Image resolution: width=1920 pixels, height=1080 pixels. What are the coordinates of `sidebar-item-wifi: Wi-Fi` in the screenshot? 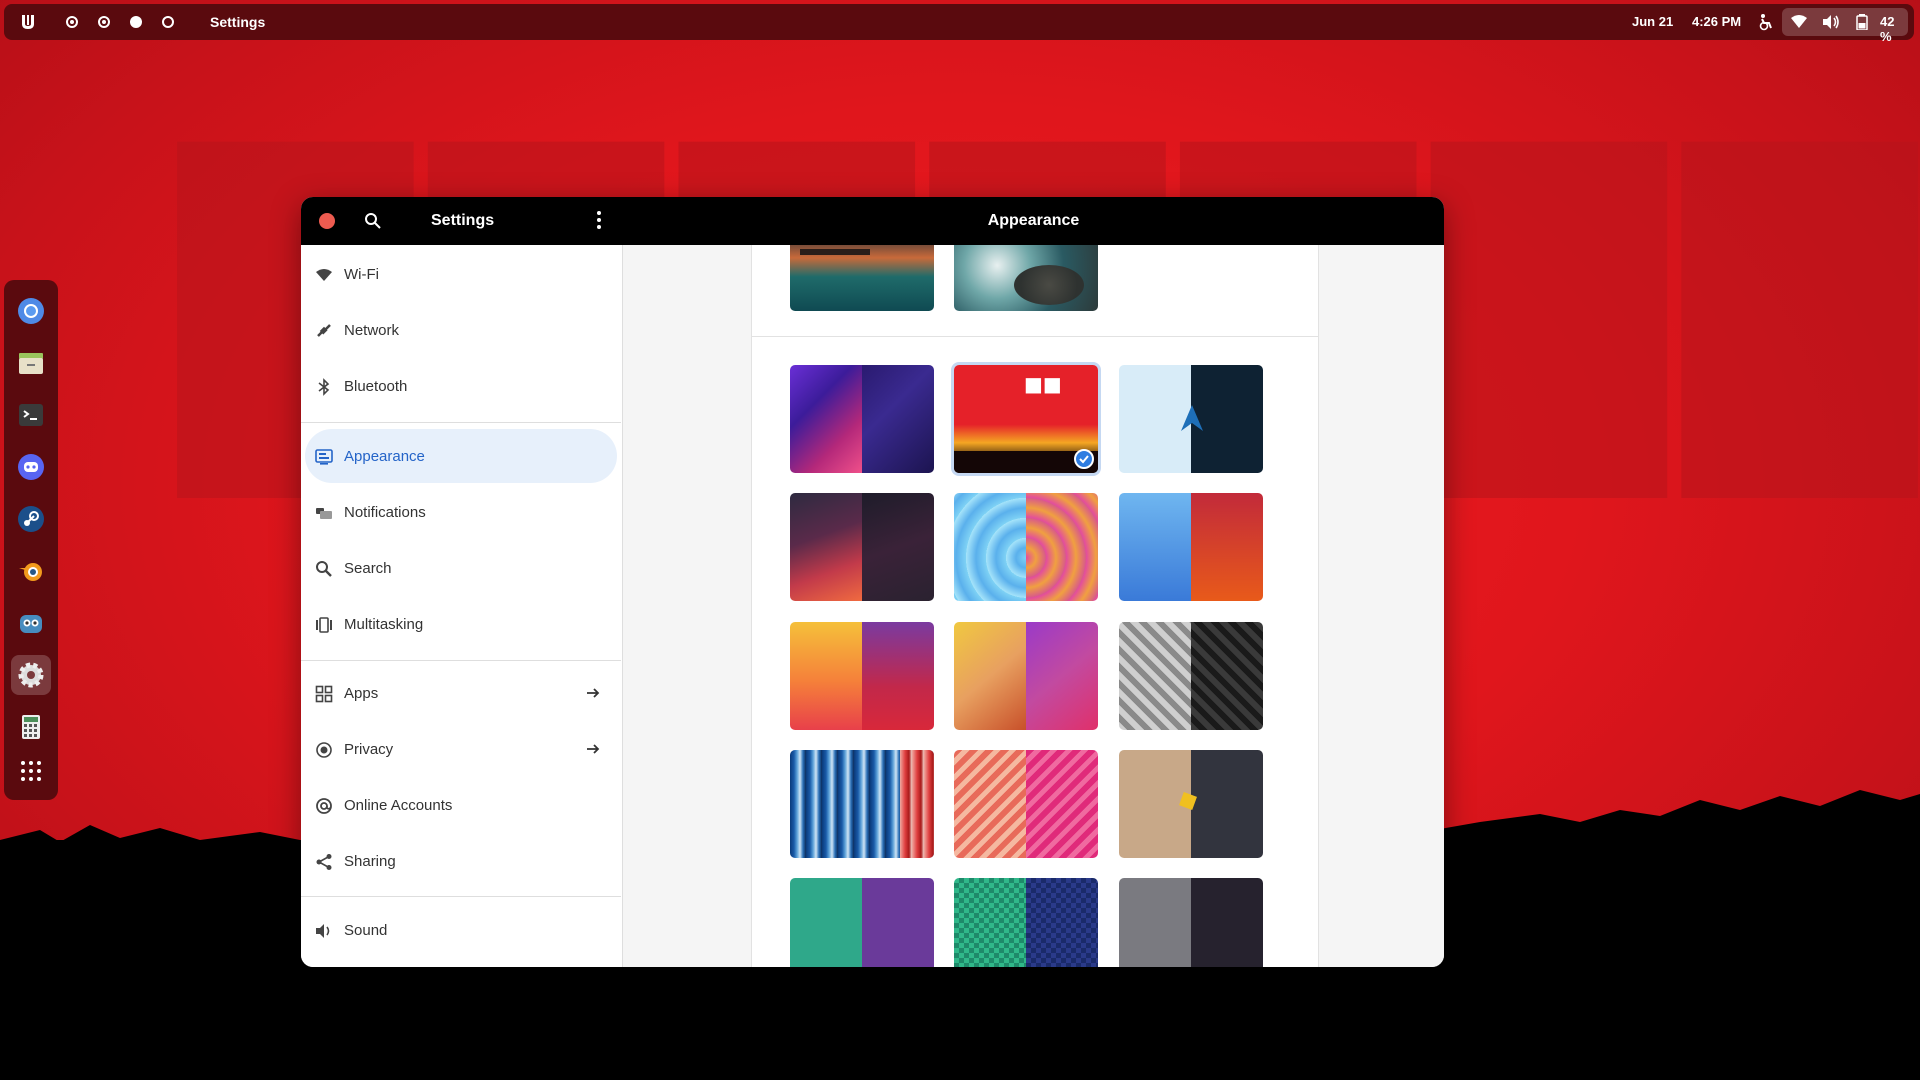 It's located at (461, 275).